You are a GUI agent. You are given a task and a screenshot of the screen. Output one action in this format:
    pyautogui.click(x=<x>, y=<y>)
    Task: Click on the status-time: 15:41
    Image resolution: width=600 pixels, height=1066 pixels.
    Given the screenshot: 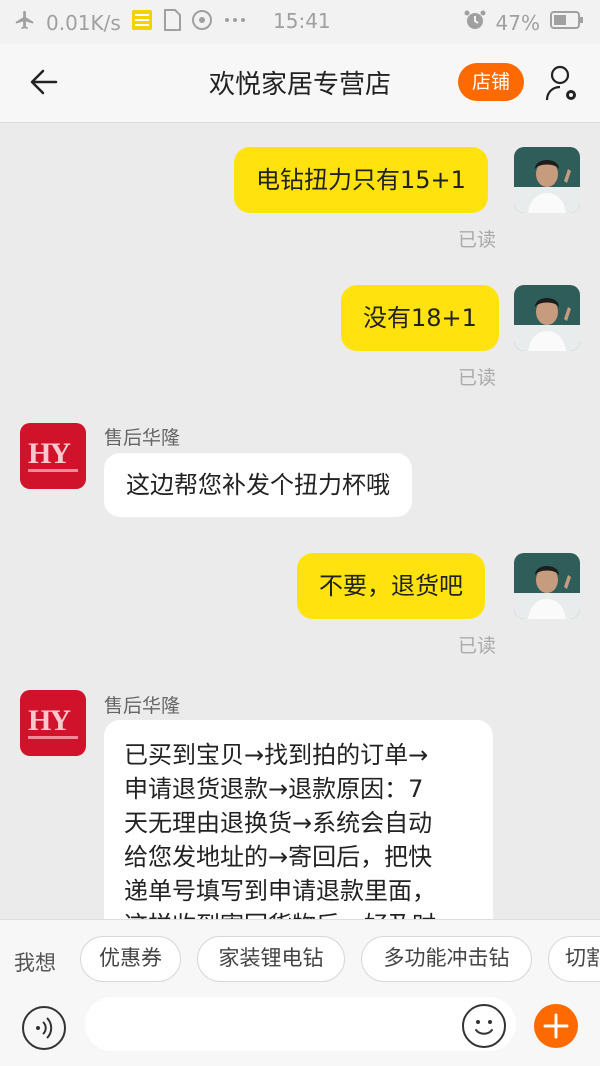 What is the action you would take?
    pyautogui.click(x=302, y=21)
    